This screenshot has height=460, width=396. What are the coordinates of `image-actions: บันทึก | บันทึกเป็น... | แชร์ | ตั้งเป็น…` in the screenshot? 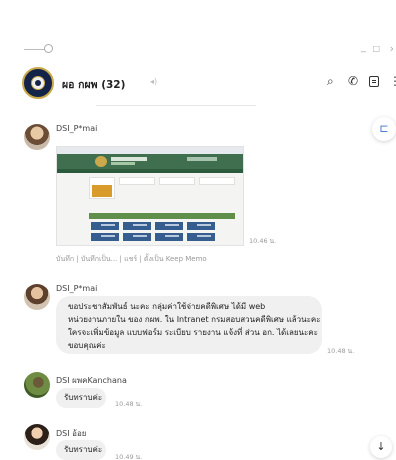 It's located at (131, 259).